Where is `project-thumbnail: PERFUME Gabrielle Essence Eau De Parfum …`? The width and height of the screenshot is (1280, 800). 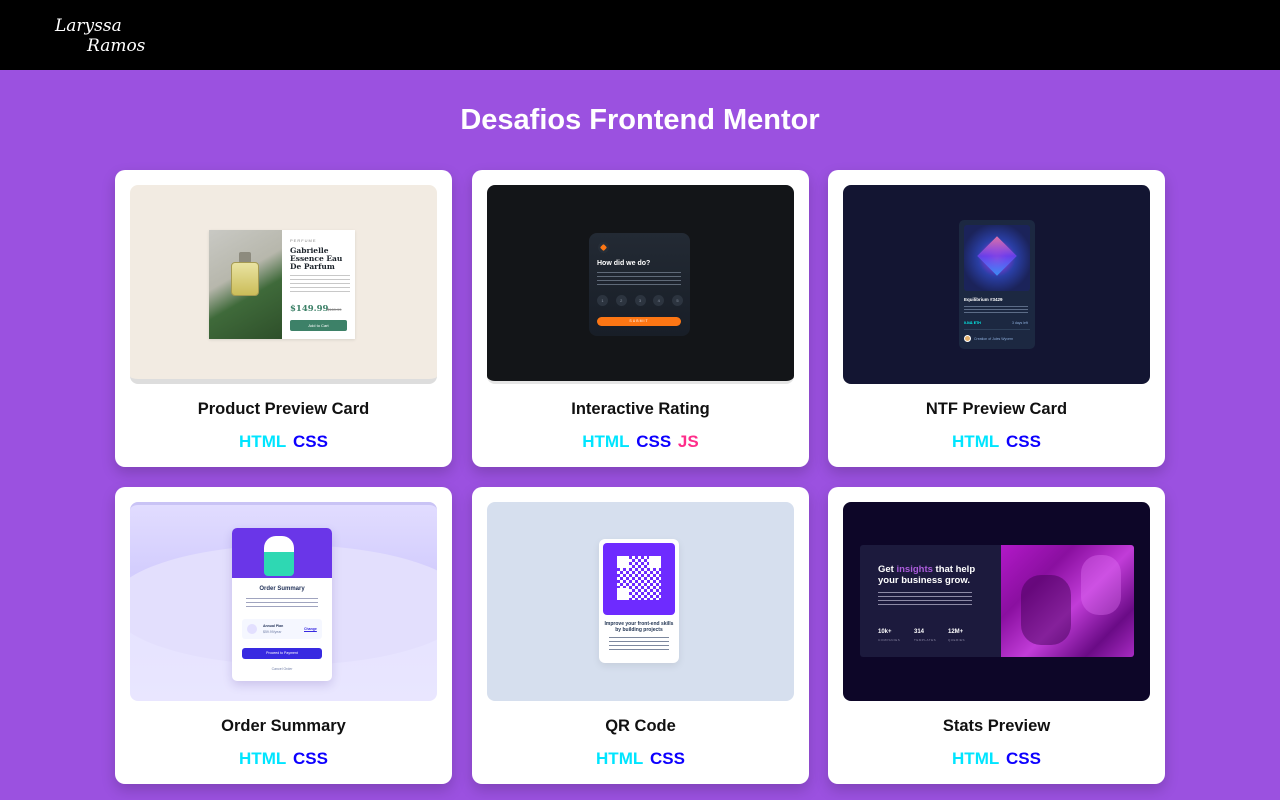
project-thumbnail: PERFUME Gabrielle Essence Eau De Parfum … is located at coordinates (283, 284).